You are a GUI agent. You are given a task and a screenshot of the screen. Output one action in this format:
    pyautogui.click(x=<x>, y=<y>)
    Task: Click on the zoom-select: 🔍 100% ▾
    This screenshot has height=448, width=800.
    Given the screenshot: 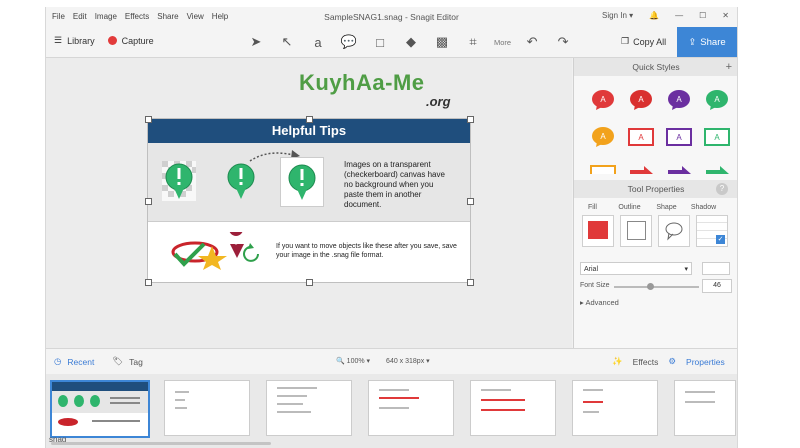 What is the action you would take?
    pyautogui.click(x=353, y=361)
    